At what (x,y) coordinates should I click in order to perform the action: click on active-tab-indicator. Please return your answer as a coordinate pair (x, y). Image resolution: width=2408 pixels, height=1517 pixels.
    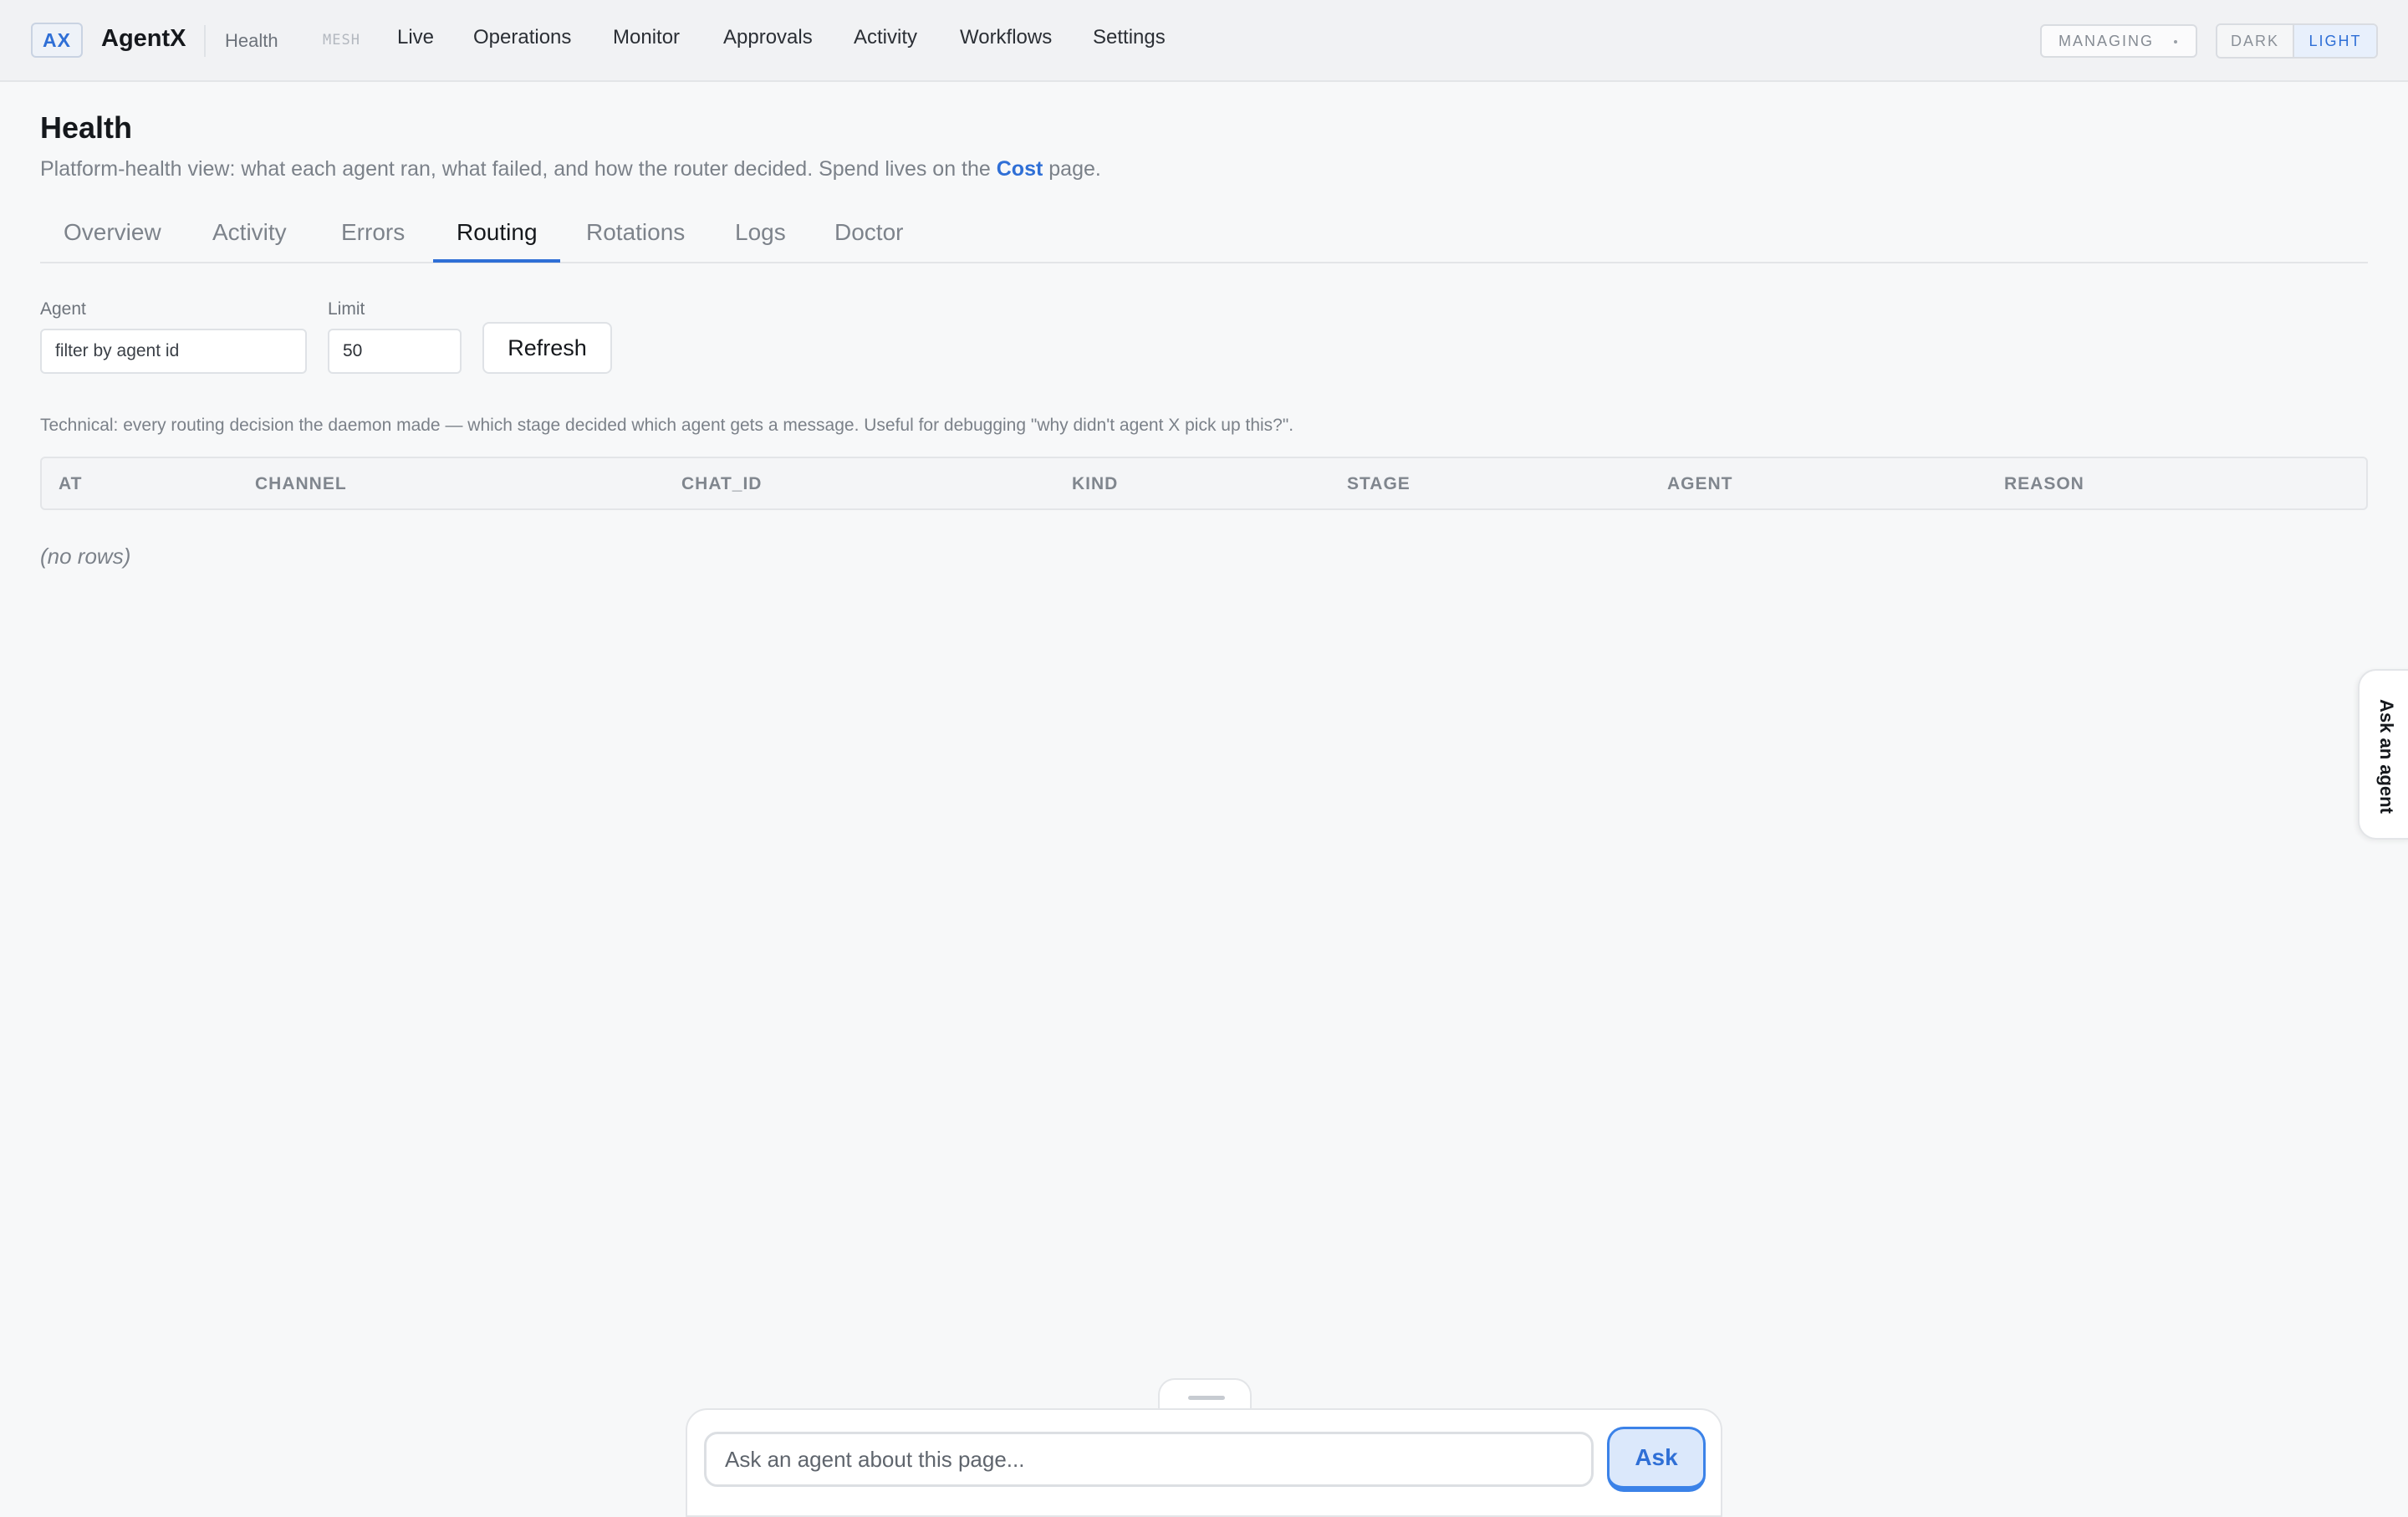
    Looking at the image, I should click on (497, 261).